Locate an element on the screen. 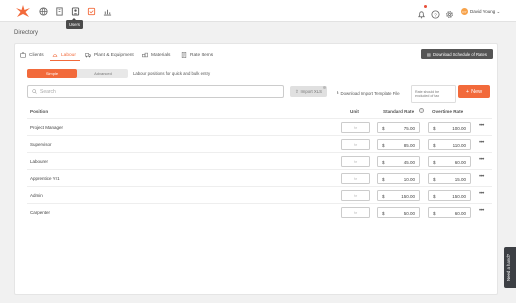  mode-switch: Simple Advanced is located at coordinates (77, 73).